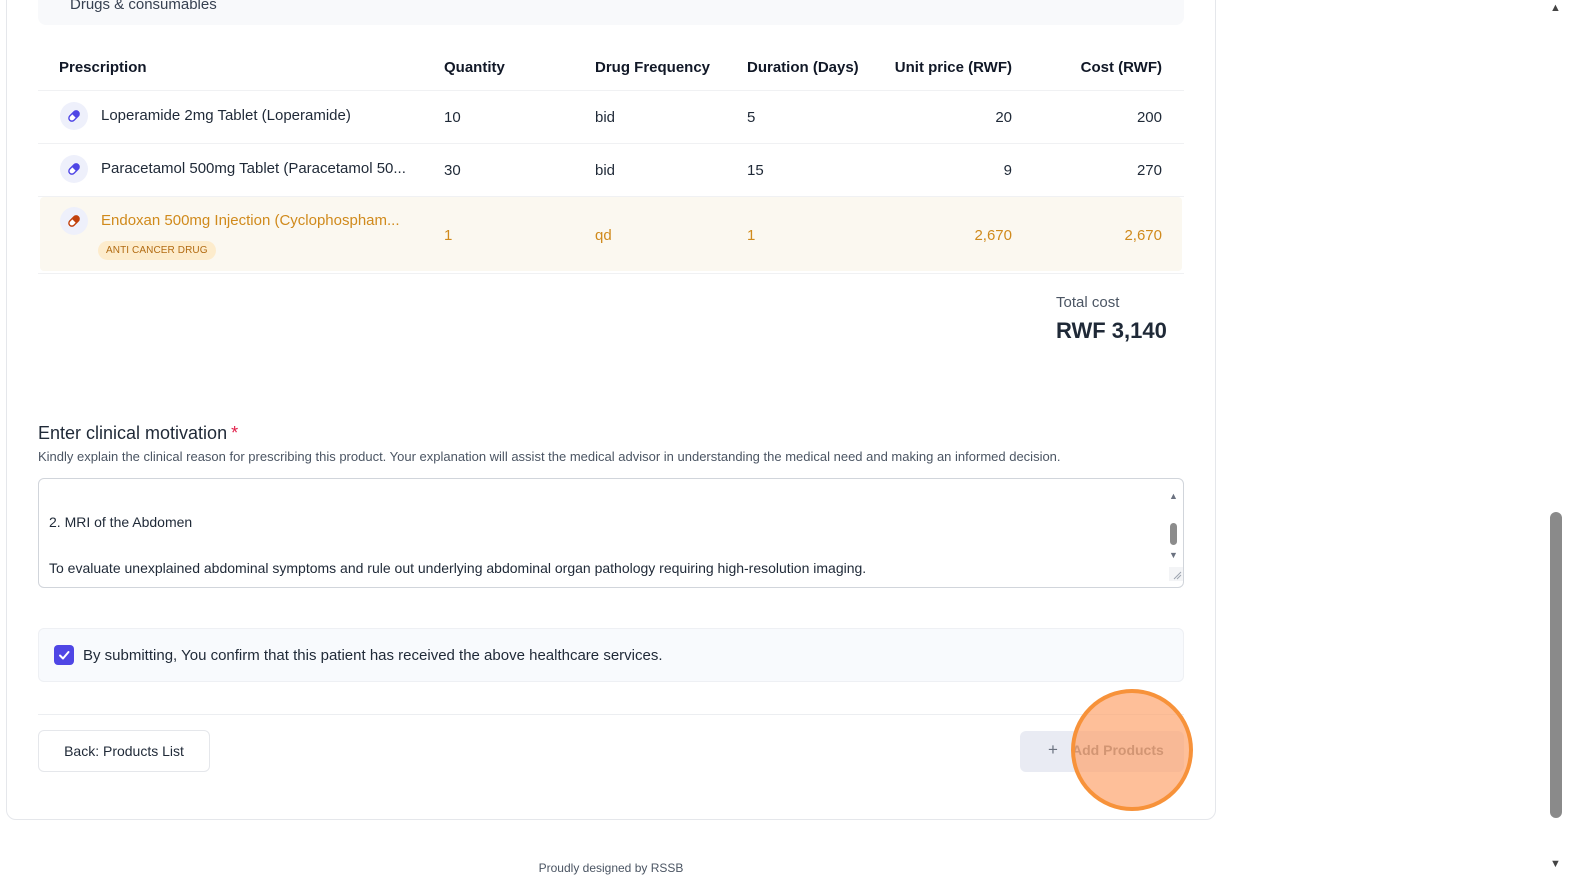 This screenshot has height=878, width=1573. What do you see at coordinates (226, 115) in the screenshot?
I see `row-name: Loperamide 2mg Tablet (Loperamide)` at bounding box center [226, 115].